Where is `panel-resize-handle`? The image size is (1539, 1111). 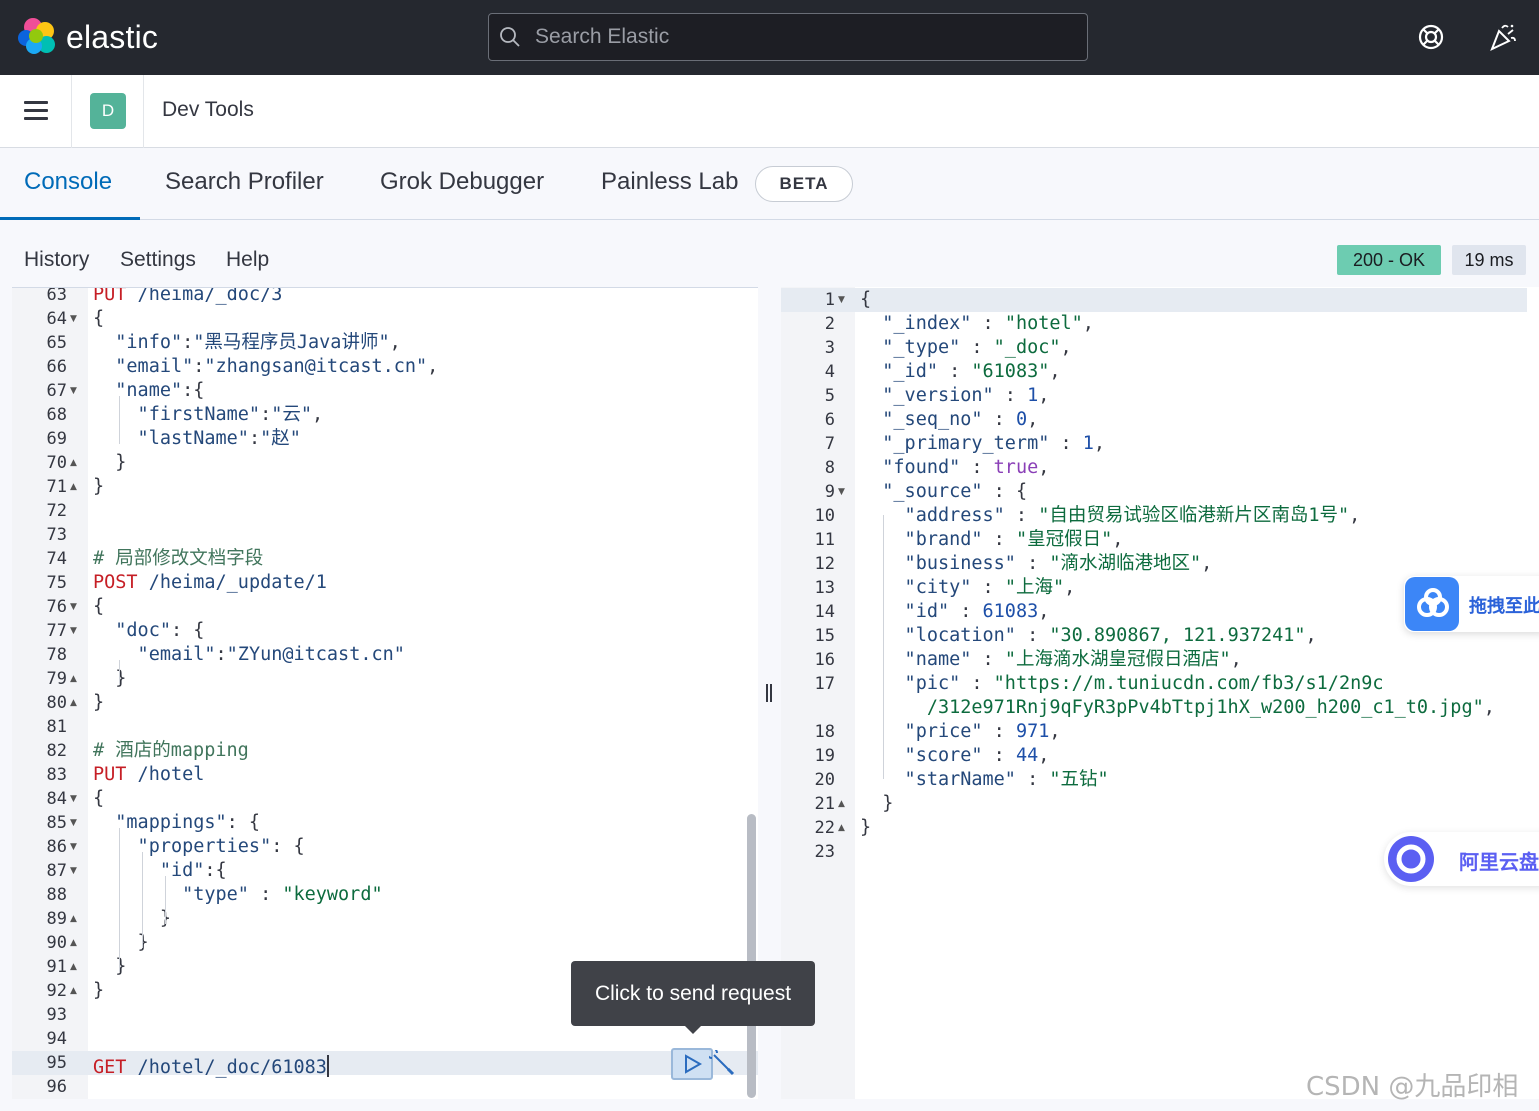
panel-resize-handle is located at coordinates (769, 693).